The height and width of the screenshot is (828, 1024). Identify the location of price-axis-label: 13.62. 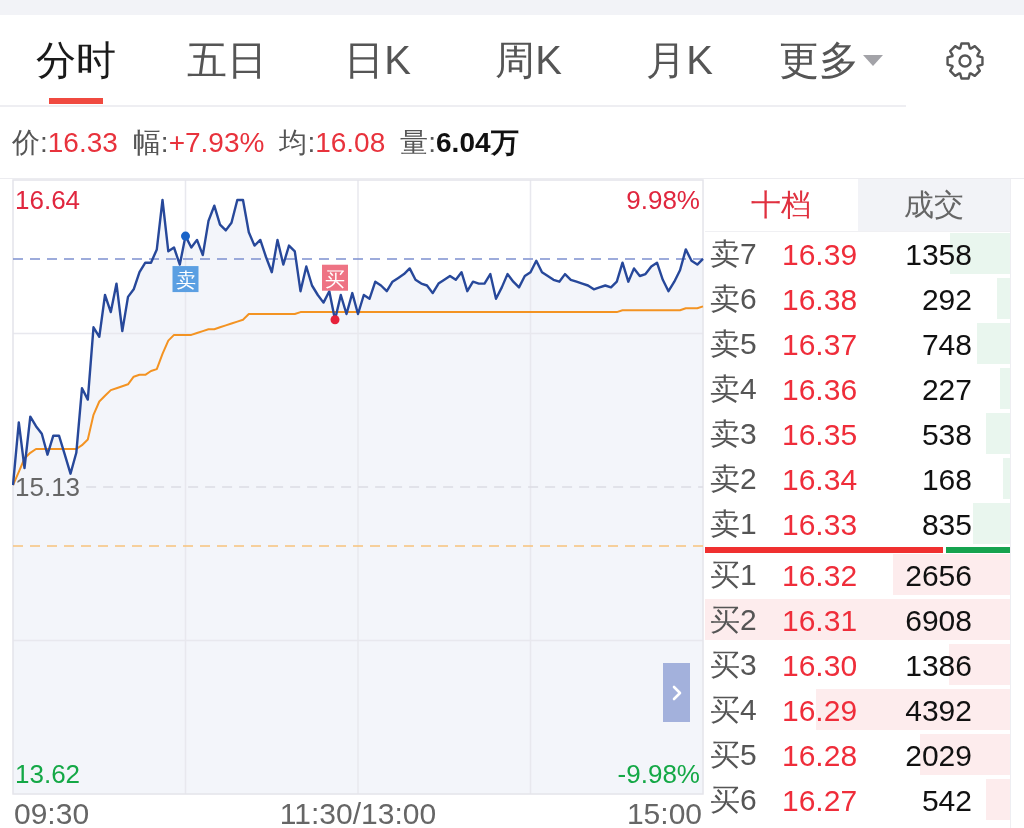
(48, 774).